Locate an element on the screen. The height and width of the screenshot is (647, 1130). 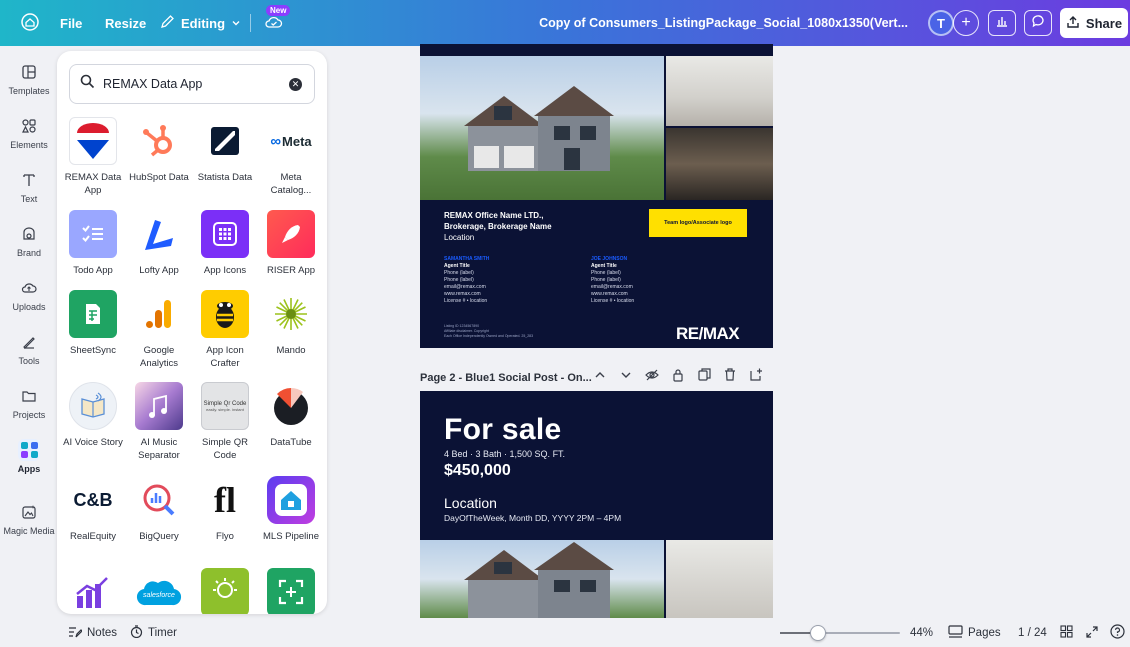
lofty-logo-icon is located at coordinates (159, 234).